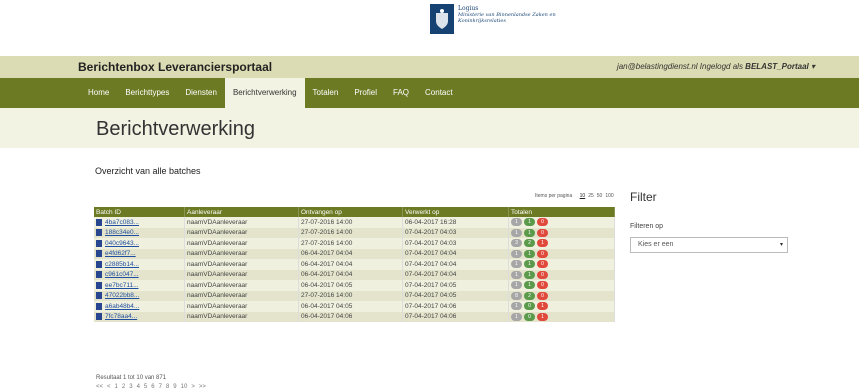 Image resolution: width=859 pixels, height=392 pixels. What do you see at coordinates (201, 93) in the screenshot?
I see `nav-item-diensten: Diensten` at bounding box center [201, 93].